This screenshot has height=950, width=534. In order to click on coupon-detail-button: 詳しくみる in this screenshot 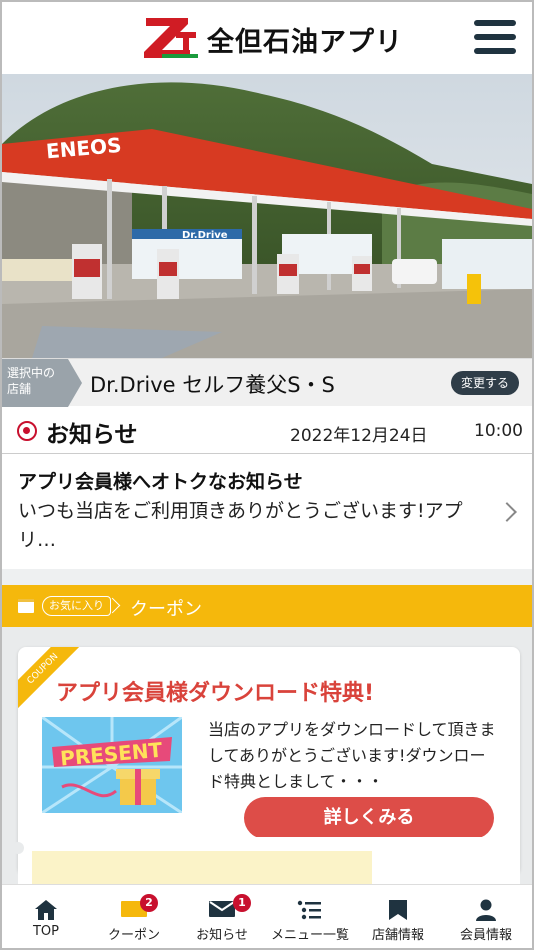, I will do `click(369, 818)`.